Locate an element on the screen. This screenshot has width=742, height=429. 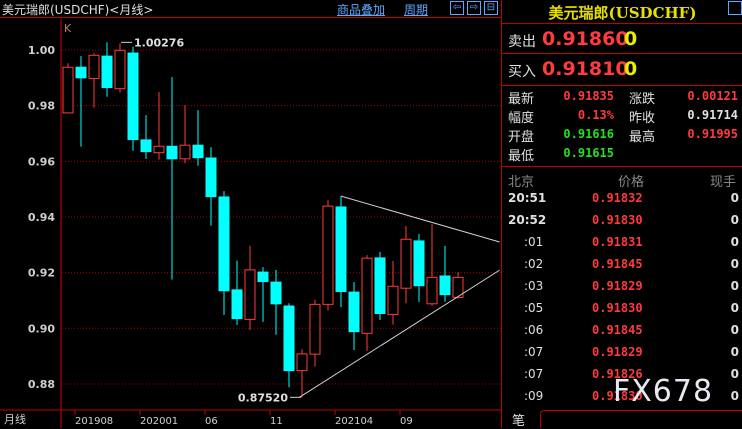
high-label: 1.00276 is located at coordinates (159, 42).